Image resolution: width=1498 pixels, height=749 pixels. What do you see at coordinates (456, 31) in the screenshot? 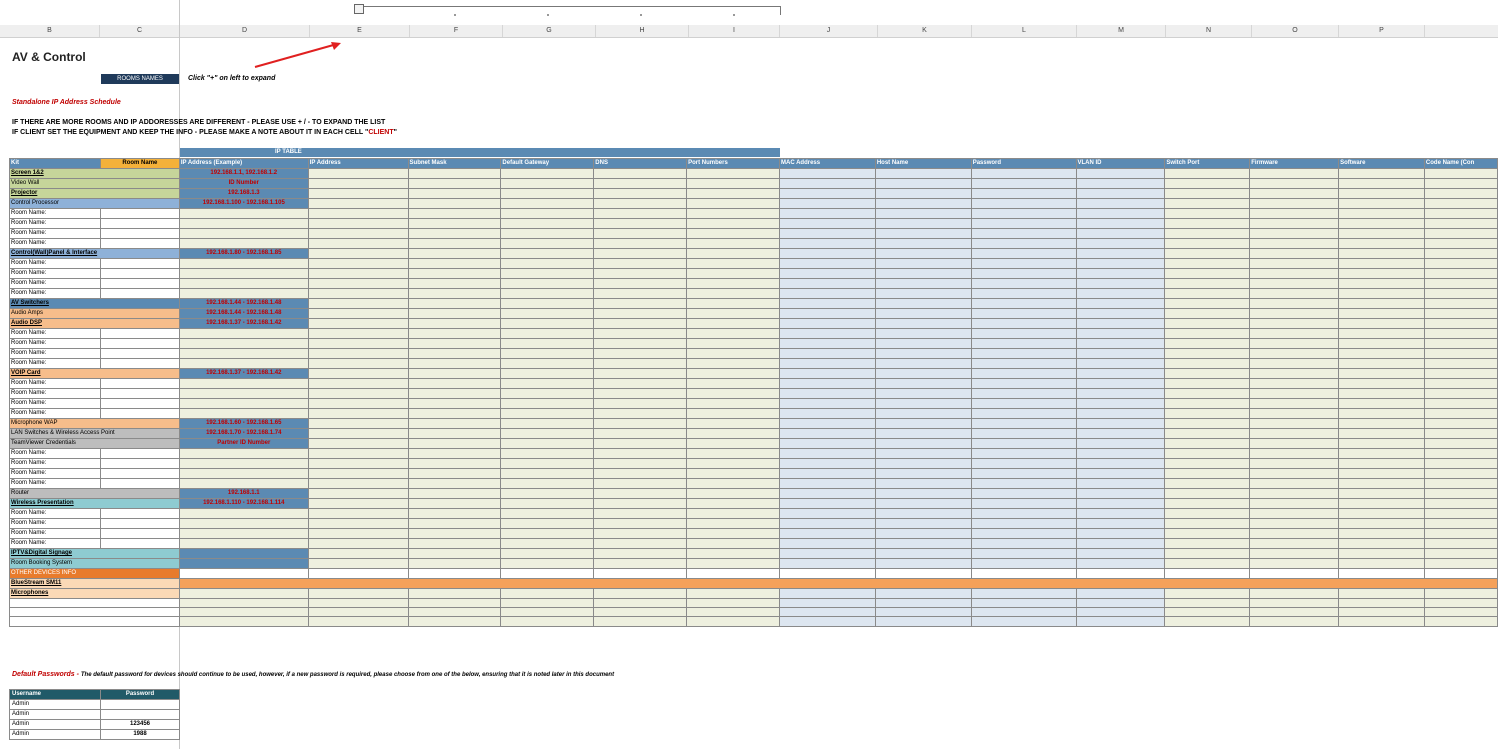
I see `column-header-cell: F` at bounding box center [456, 31].